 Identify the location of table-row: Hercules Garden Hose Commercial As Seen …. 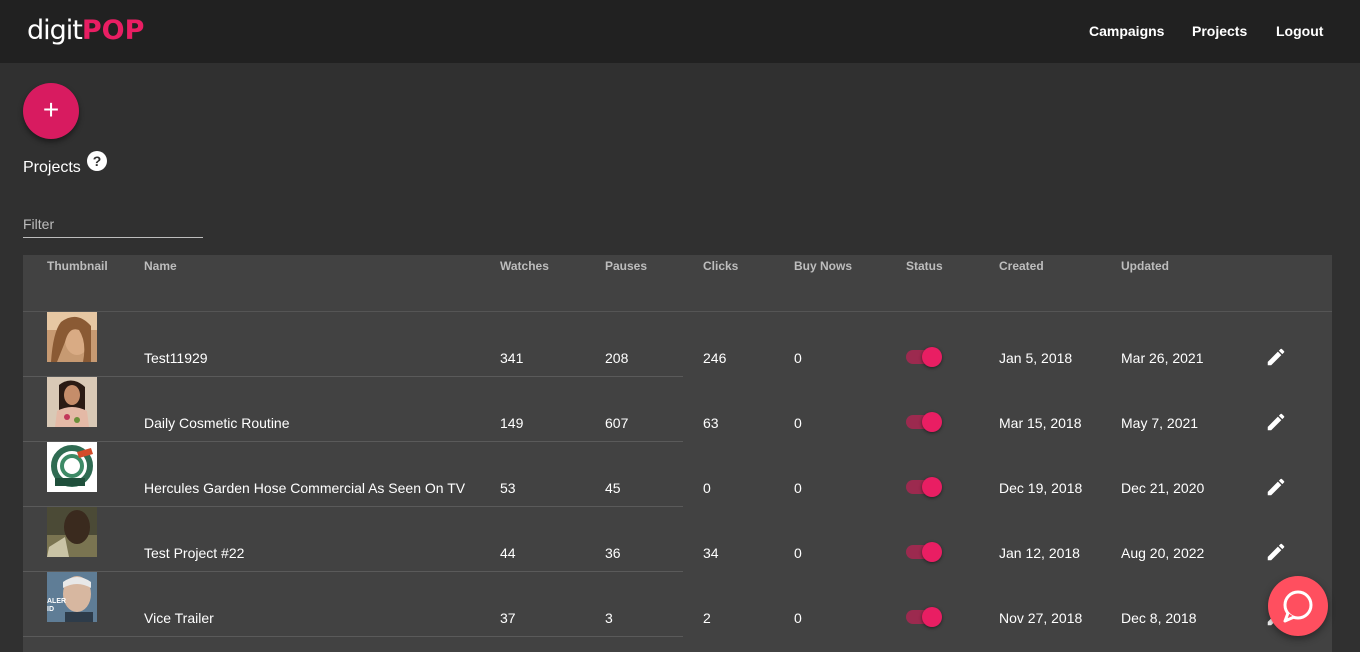
(677, 474).